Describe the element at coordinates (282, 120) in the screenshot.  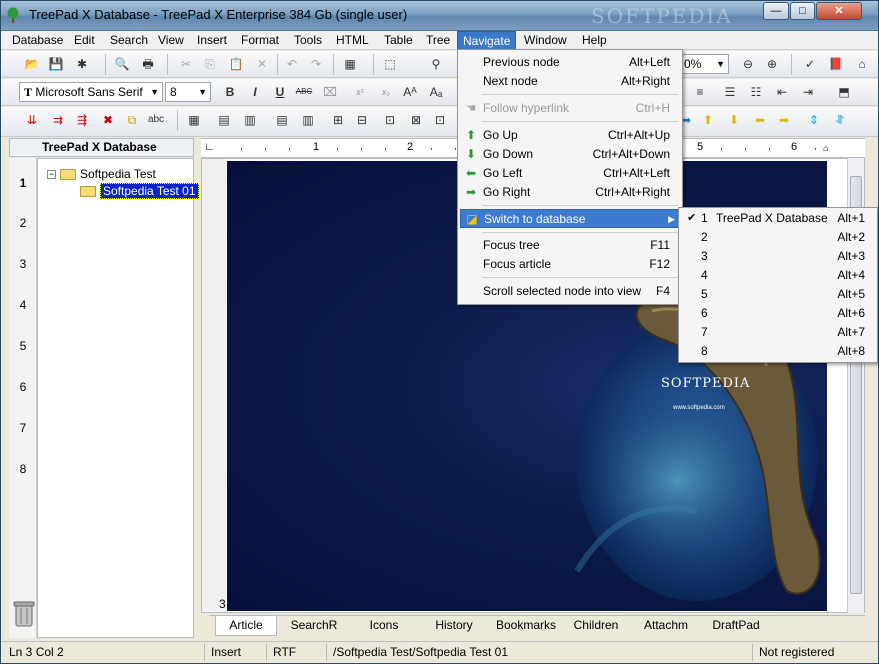
I see `table-insert-row-icon: ▤` at that location.